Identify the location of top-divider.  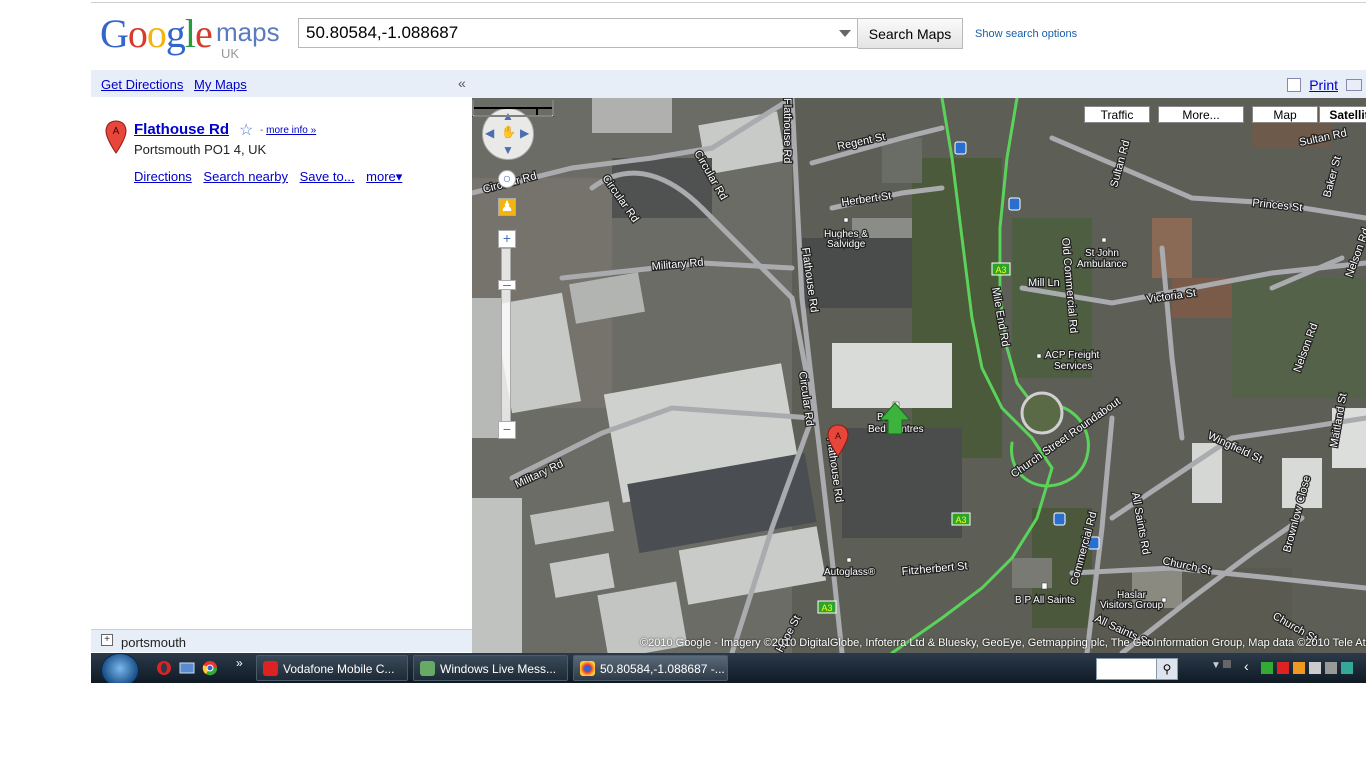
(728, 2).